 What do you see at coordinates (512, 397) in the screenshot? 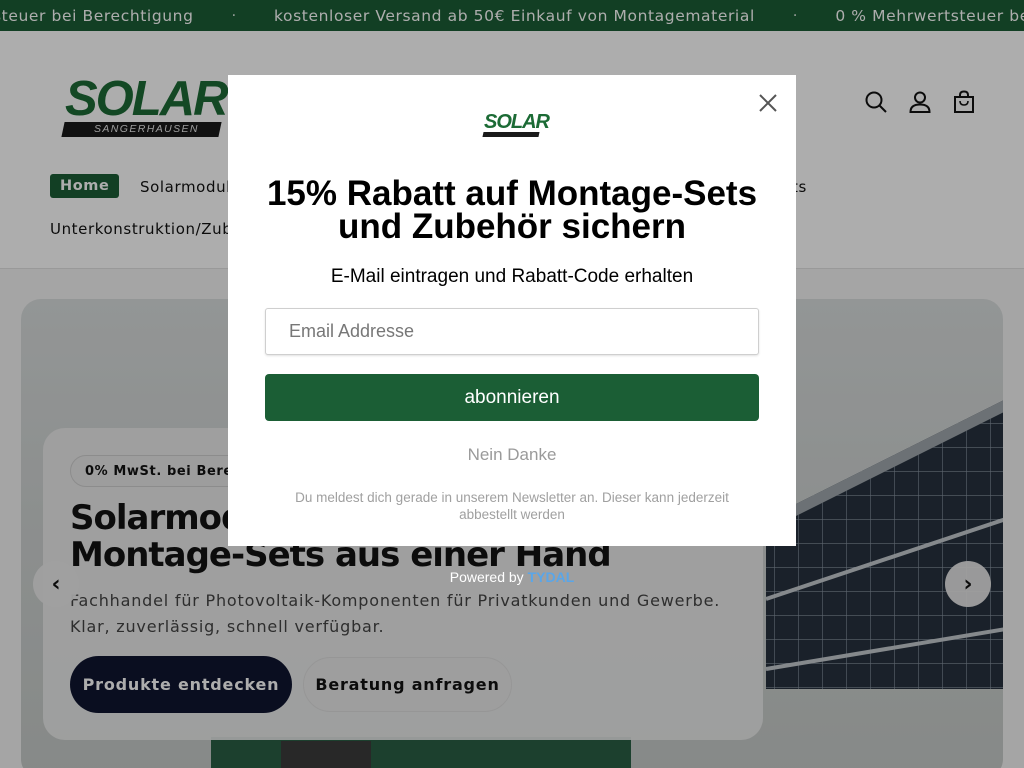
I see `subscribe-button: abonnieren` at bounding box center [512, 397].